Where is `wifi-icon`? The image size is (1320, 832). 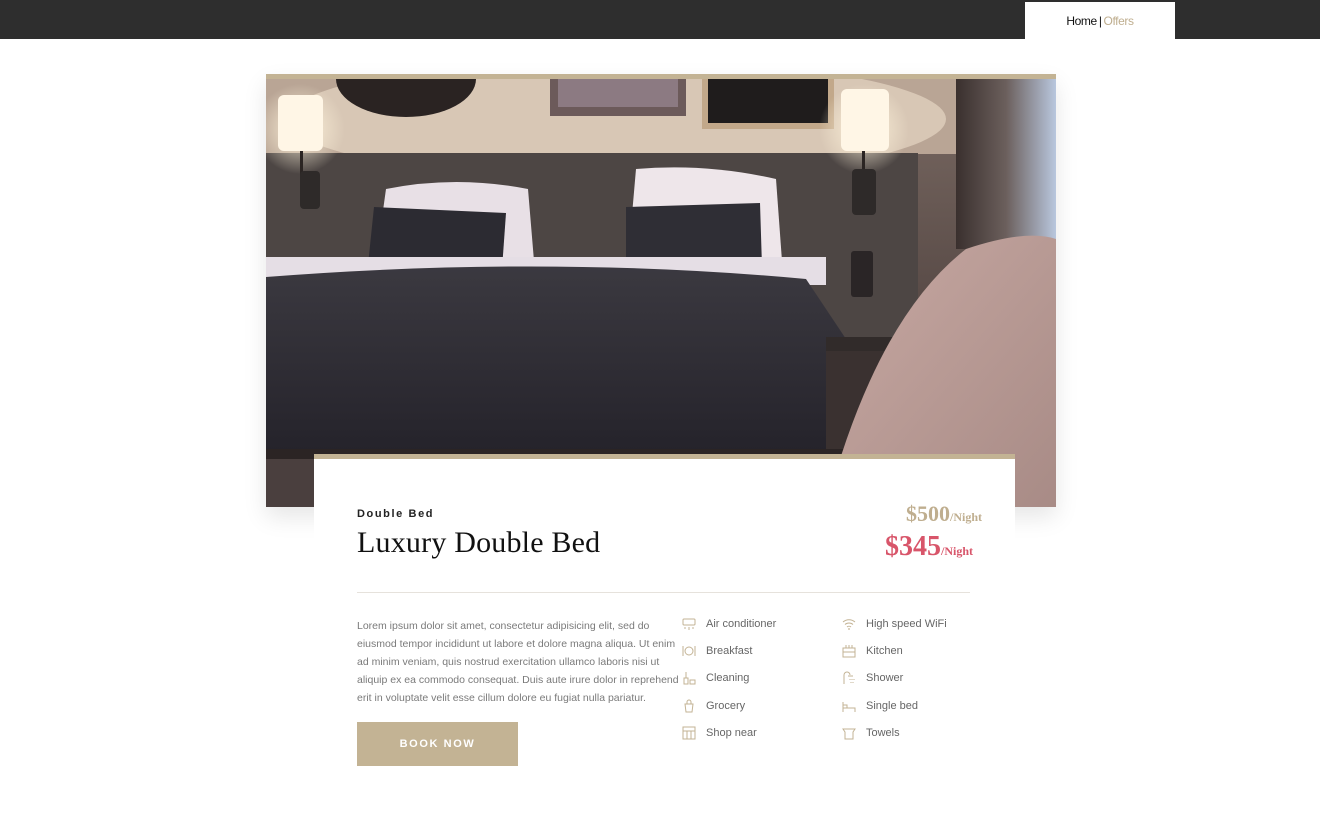
wifi-icon is located at coordinates (849, 624).